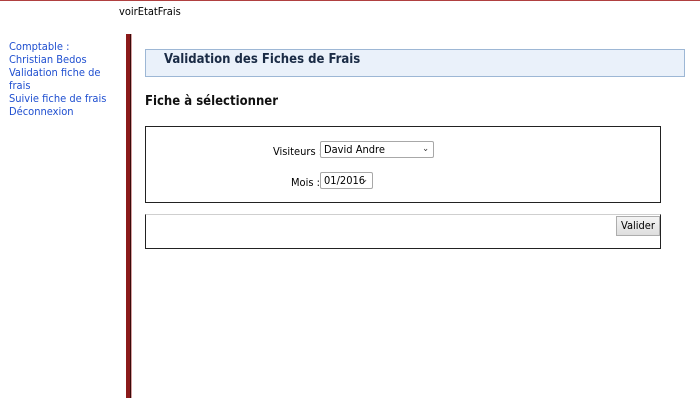 This screenshot has width=700, height=400. What do you see at coordinates (262, 59) in the screenshot?
I see `page-title: Validation des Fiches de Frais` at bounding box center [262, 59].